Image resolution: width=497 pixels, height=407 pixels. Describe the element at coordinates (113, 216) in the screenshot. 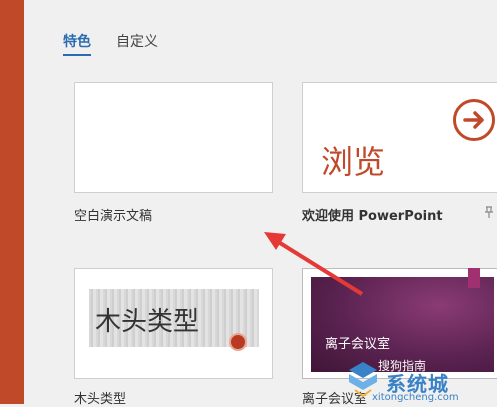

I see `template-label: 空白演示文稿` at that location.